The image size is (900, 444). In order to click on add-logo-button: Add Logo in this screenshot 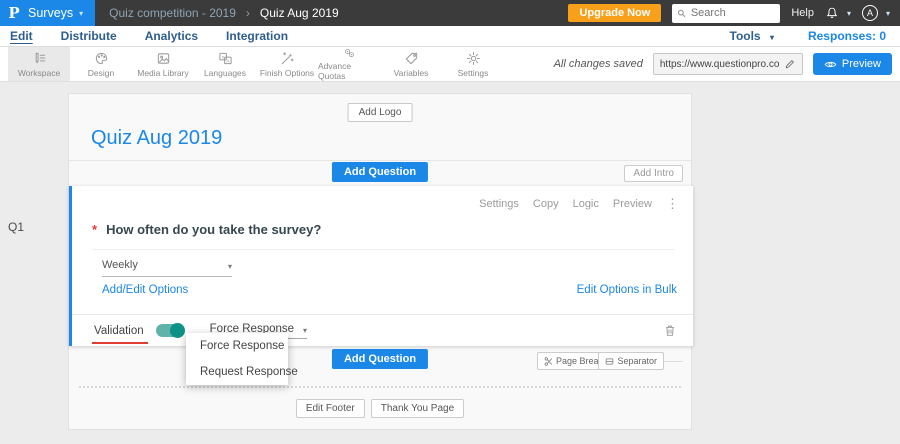, I will do `click(380, 112)`.